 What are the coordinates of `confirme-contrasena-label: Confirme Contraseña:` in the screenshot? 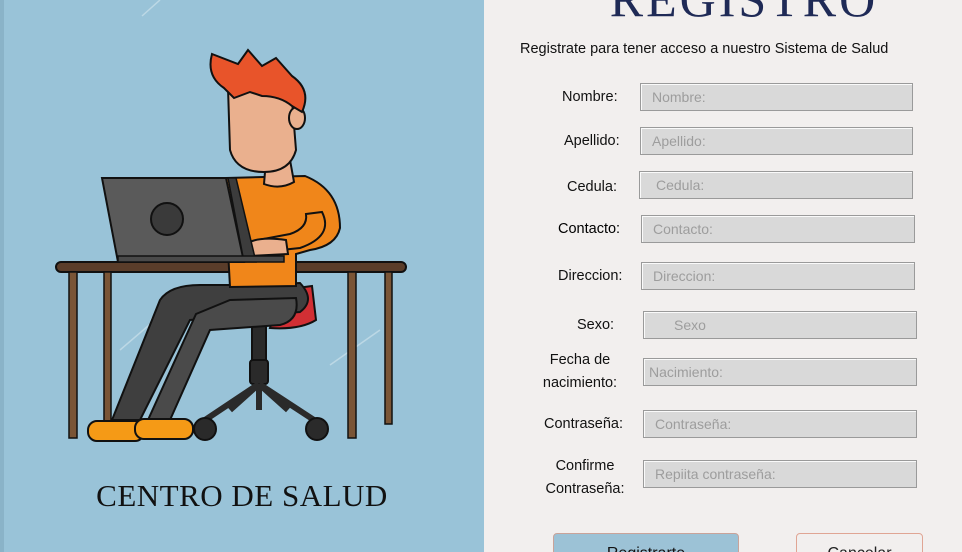 It's located at (585, 478).